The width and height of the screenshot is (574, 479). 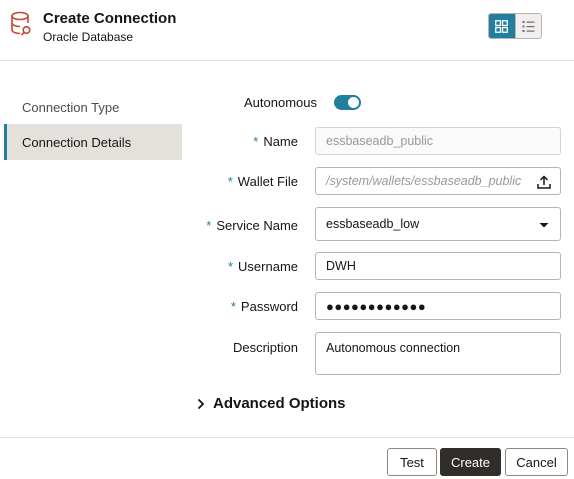 I want to click on cancel-button: Cancel, so click(x=536, y=462).